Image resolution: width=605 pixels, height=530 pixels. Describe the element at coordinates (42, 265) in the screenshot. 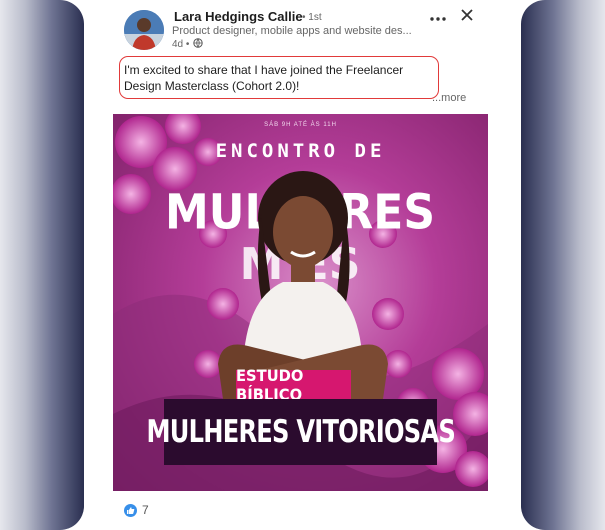

I see `left-backdrop-panel` at that location.